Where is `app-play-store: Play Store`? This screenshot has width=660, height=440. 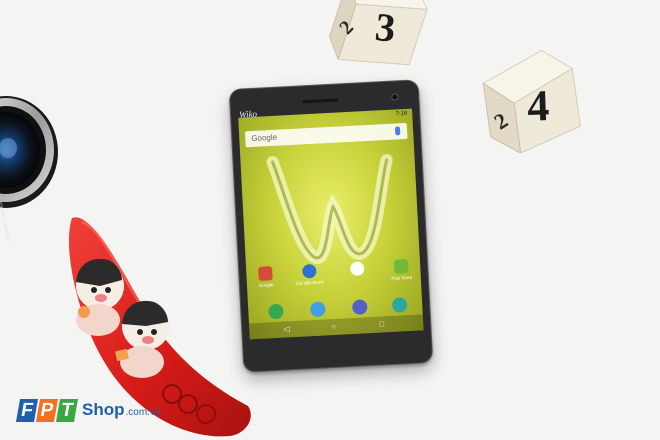 app-play-store: Play Store is located at coordinates (401, 270).